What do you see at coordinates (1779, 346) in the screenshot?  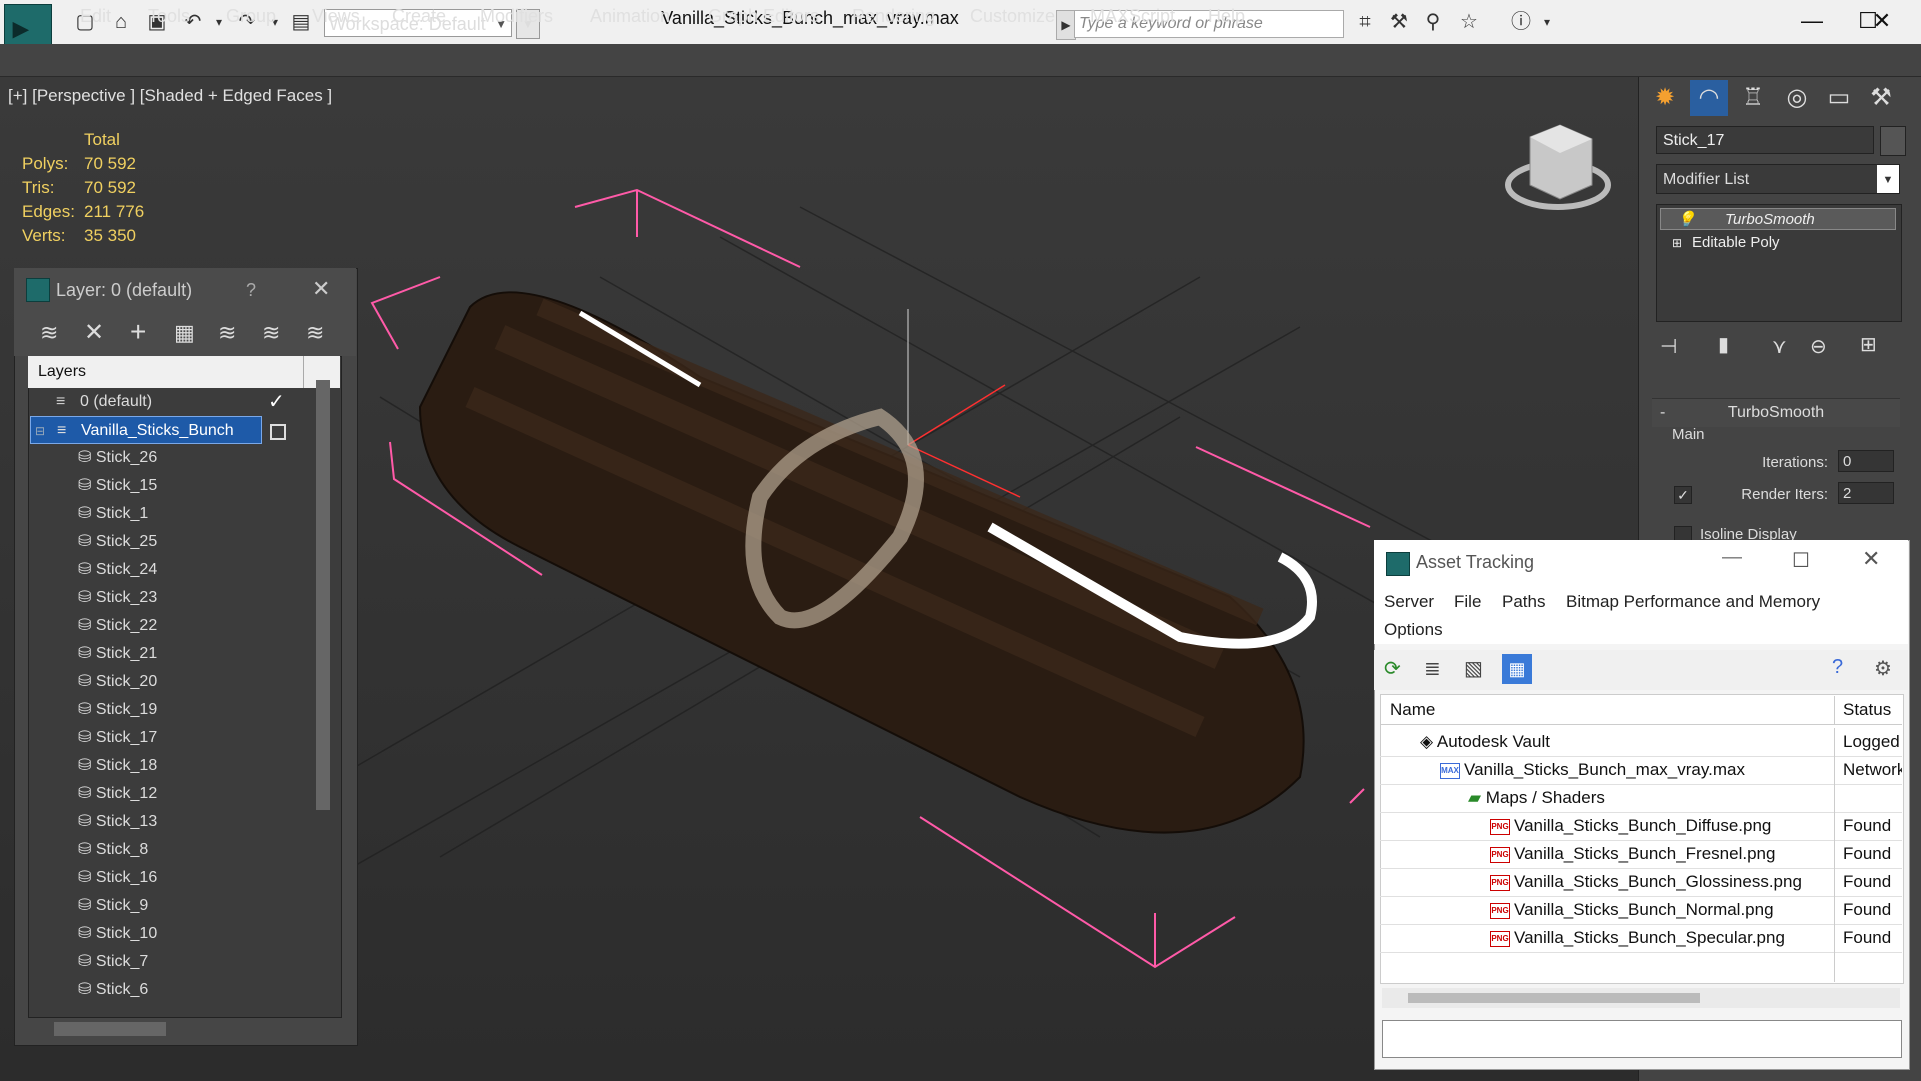 I see `make-unique-icon: ⋎` at bounding box center [1779, 346].